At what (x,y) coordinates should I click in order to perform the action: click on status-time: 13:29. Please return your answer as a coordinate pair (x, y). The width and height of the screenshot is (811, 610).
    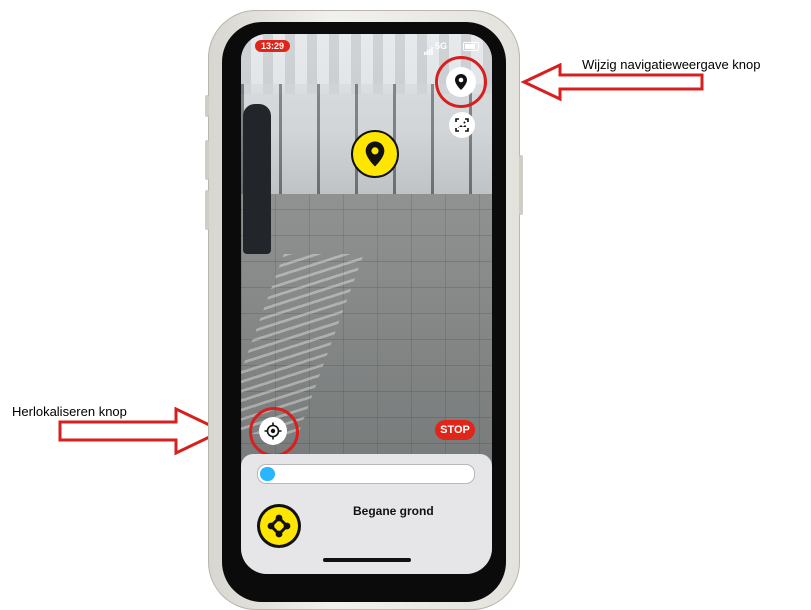
    Looking at the image, I should click on (273, 46).